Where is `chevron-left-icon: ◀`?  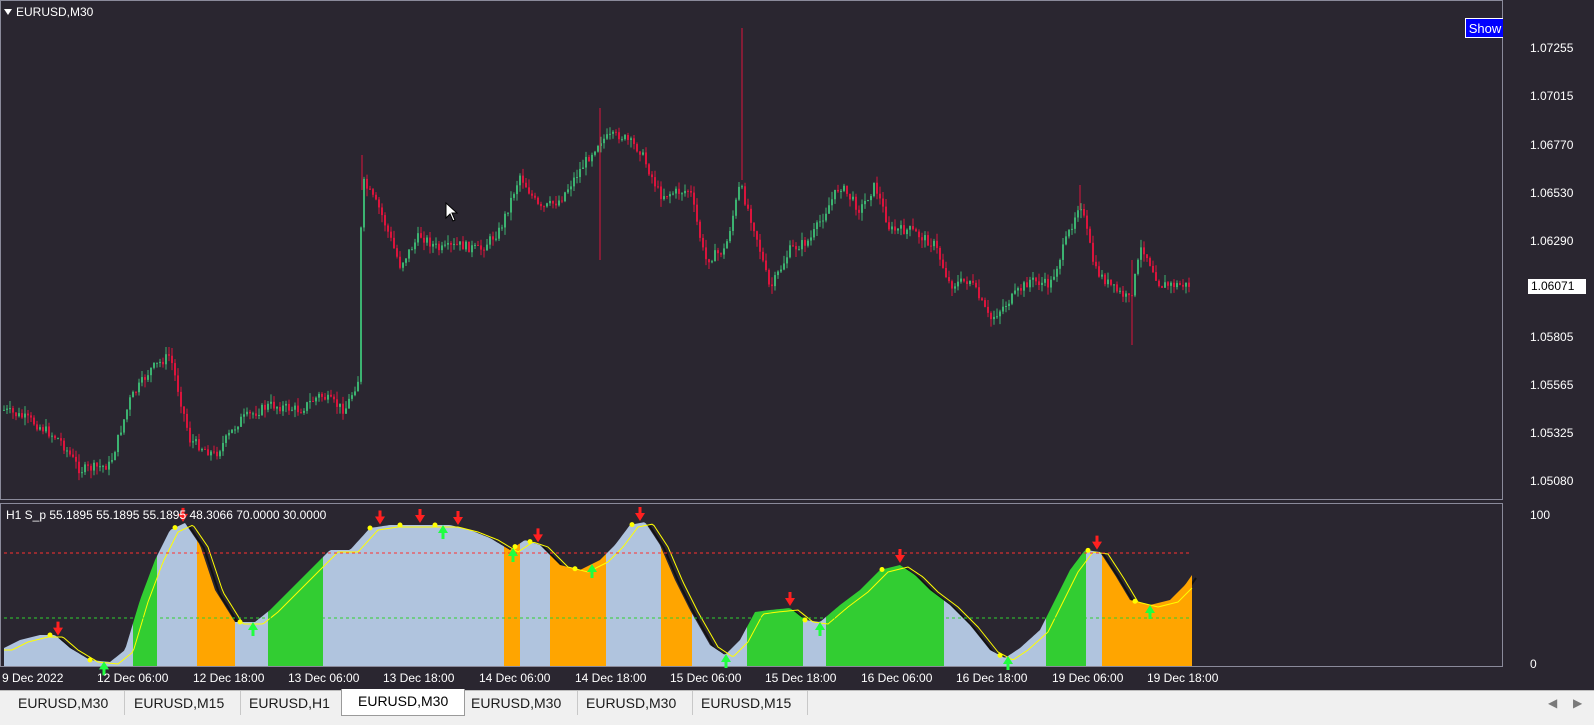
chevron-left-icon: ◀ is located at coordinates (1552, 703).